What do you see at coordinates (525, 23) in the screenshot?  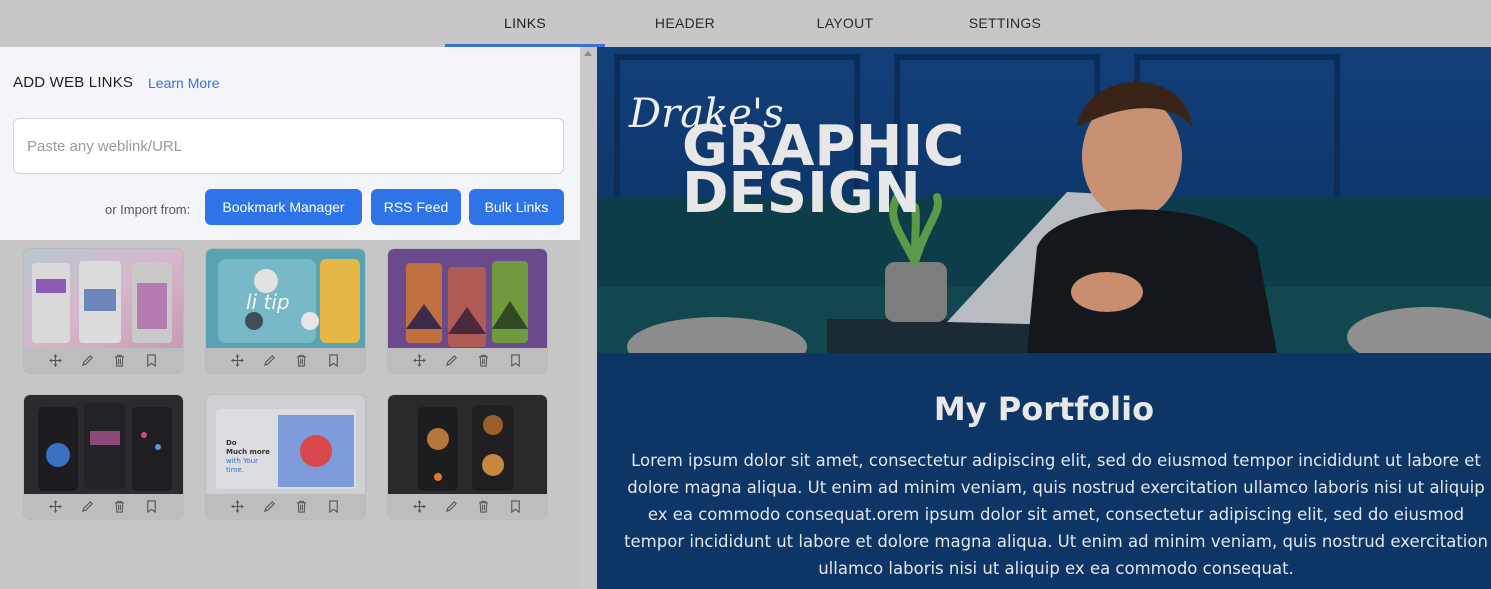 I see `tab-links: LINKS` at bounding box center [525, 23].